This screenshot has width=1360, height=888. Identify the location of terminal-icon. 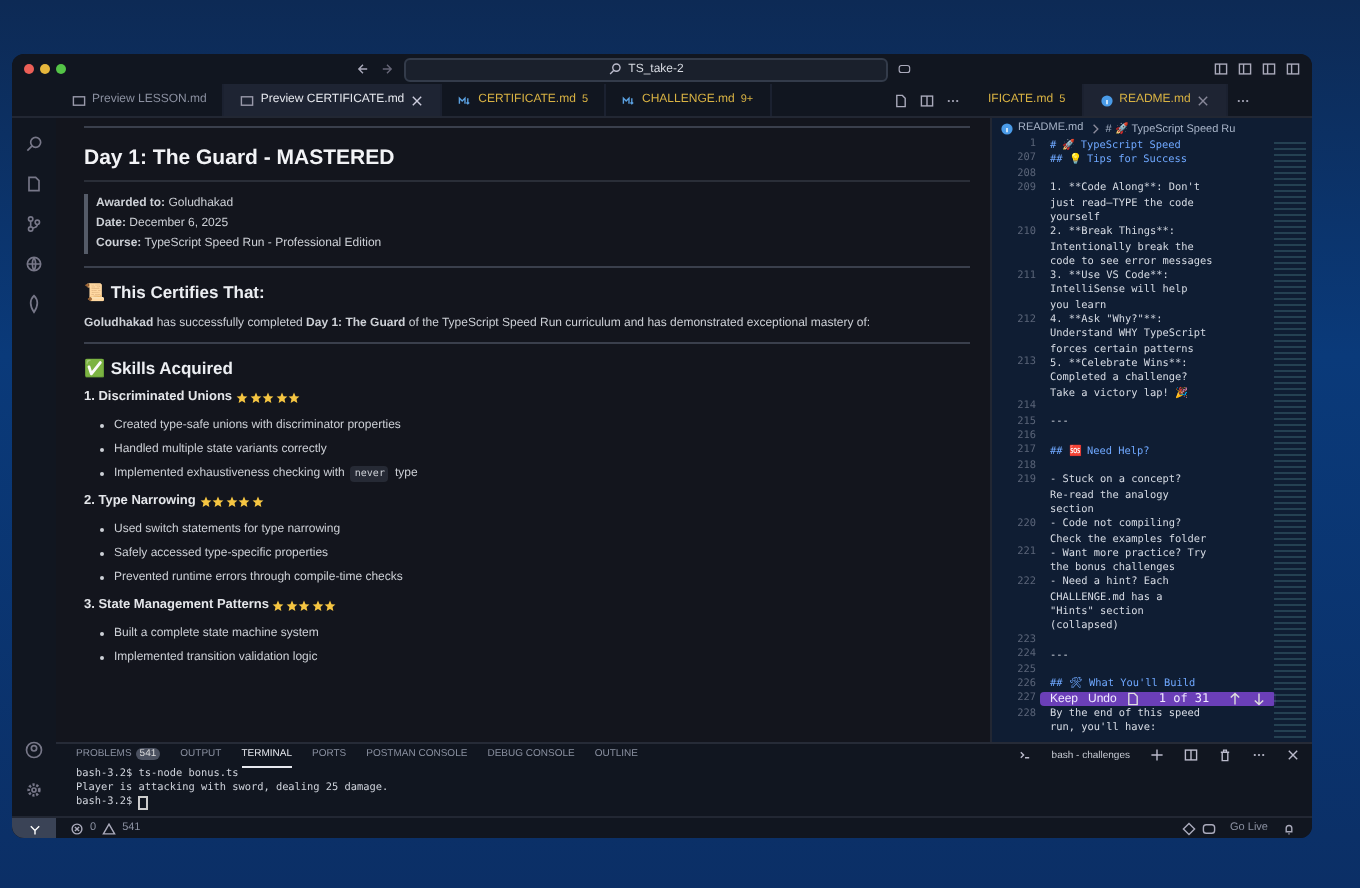
(1024, 755).